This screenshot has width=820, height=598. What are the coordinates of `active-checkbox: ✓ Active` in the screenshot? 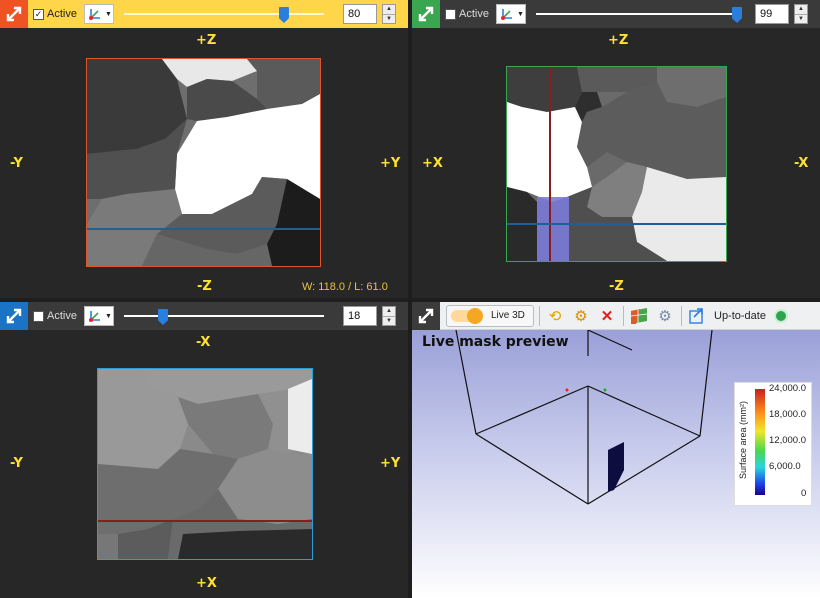 It's located at (55, 14).